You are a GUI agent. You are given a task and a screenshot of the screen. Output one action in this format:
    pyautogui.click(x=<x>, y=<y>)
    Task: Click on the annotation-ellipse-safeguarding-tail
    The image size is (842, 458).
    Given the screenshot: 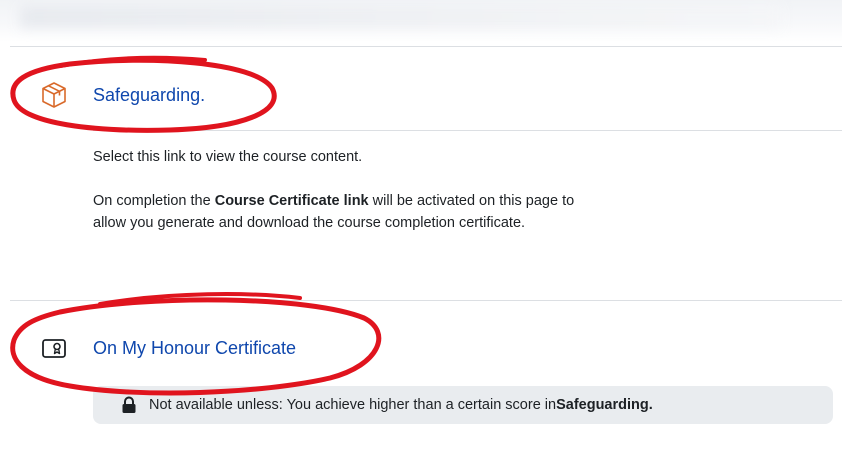 What is the action you would take?
    pyautogui.click(x=132, y=61)
    